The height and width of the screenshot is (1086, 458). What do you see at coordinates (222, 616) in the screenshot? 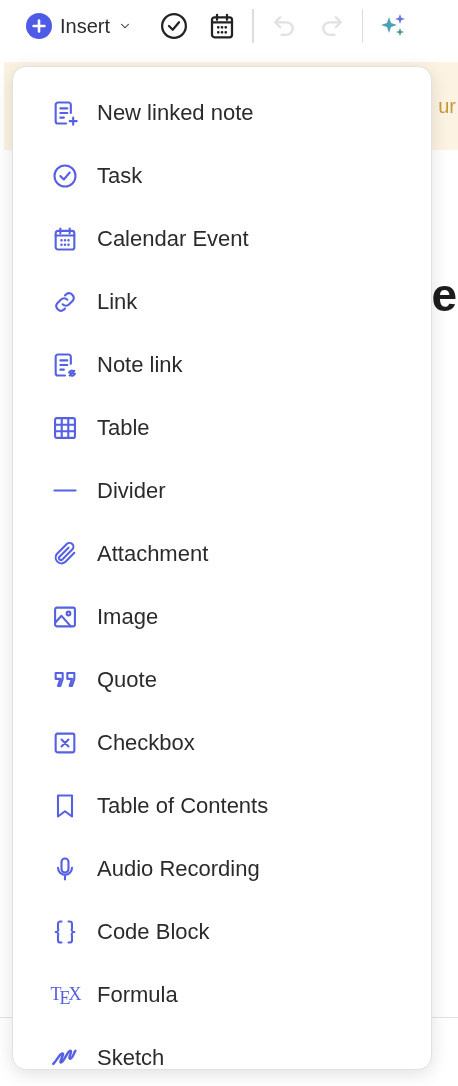
I see `menu-item: Image` at bounding box center [222, 616].